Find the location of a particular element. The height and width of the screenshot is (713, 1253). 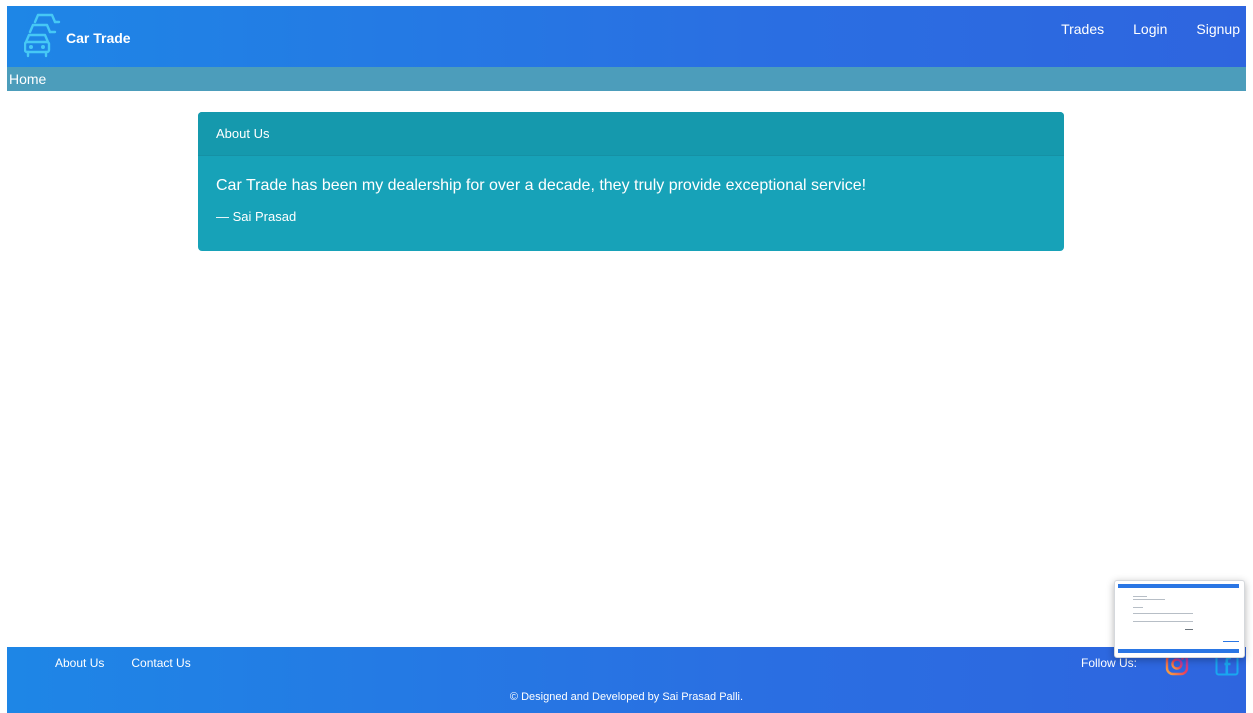

brand-link: Car Trade is located at coordinates (77, 36).